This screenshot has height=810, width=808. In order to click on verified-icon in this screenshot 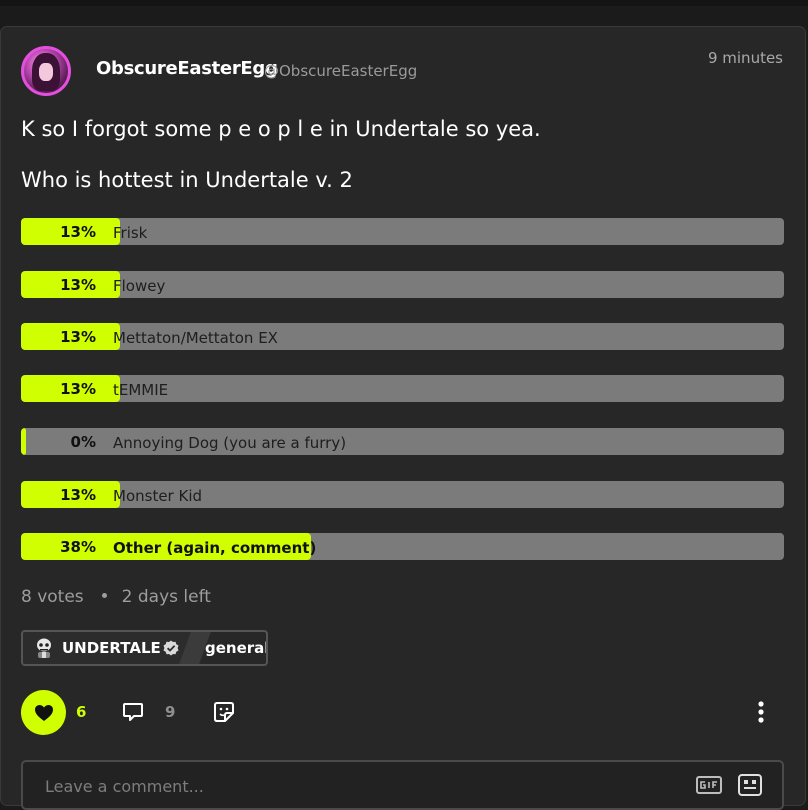, I will do `click(171, 648)`.